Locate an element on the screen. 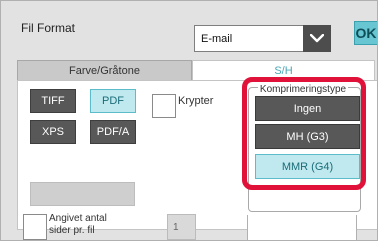 Image resolution: width=378 pixels, height=241 pixels. pages-per-file-checkbox is located at coordinates (35, 227).